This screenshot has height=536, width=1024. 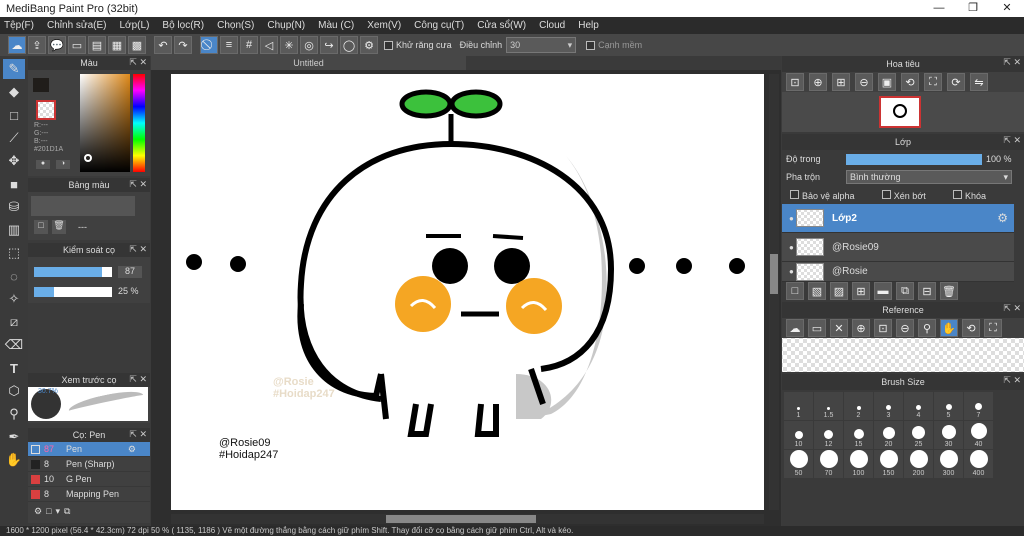 I want to click on layer-opacity-slider, so click(x=914, y=159).